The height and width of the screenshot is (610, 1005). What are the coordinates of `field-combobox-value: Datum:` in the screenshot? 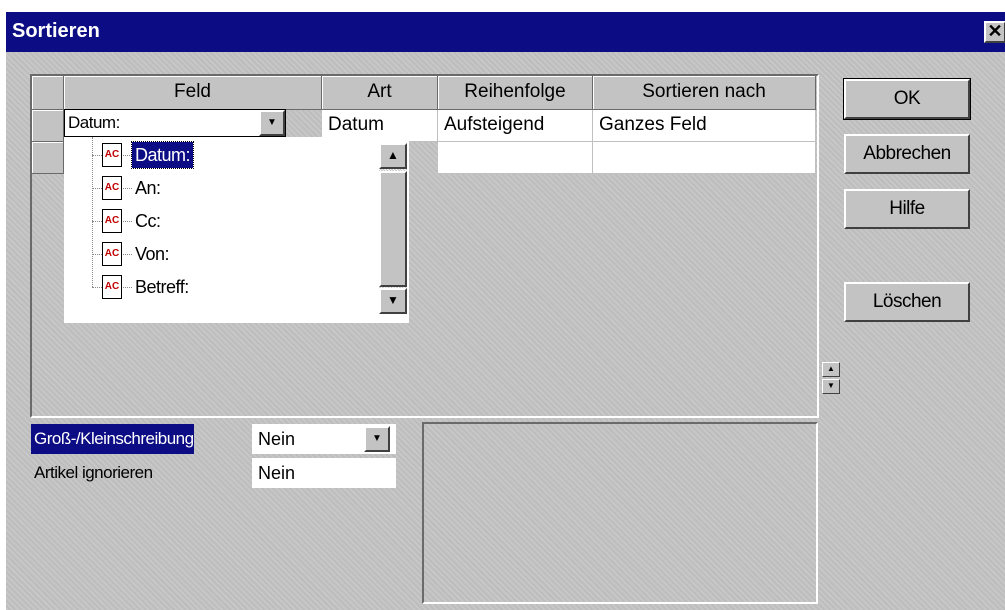 It's located at (94, 122).